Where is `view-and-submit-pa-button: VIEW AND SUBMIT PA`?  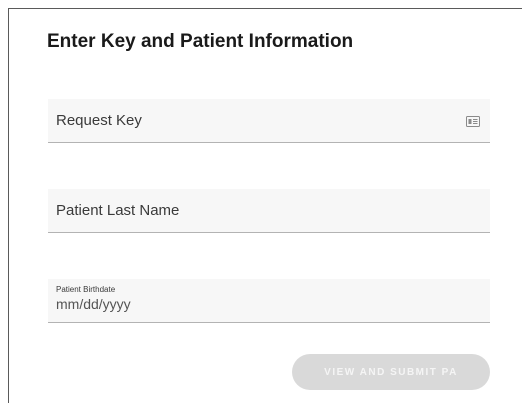
view-and-submit-pa-button: VIEW AND SUBMIT PA is located at coordinates (391, 372).